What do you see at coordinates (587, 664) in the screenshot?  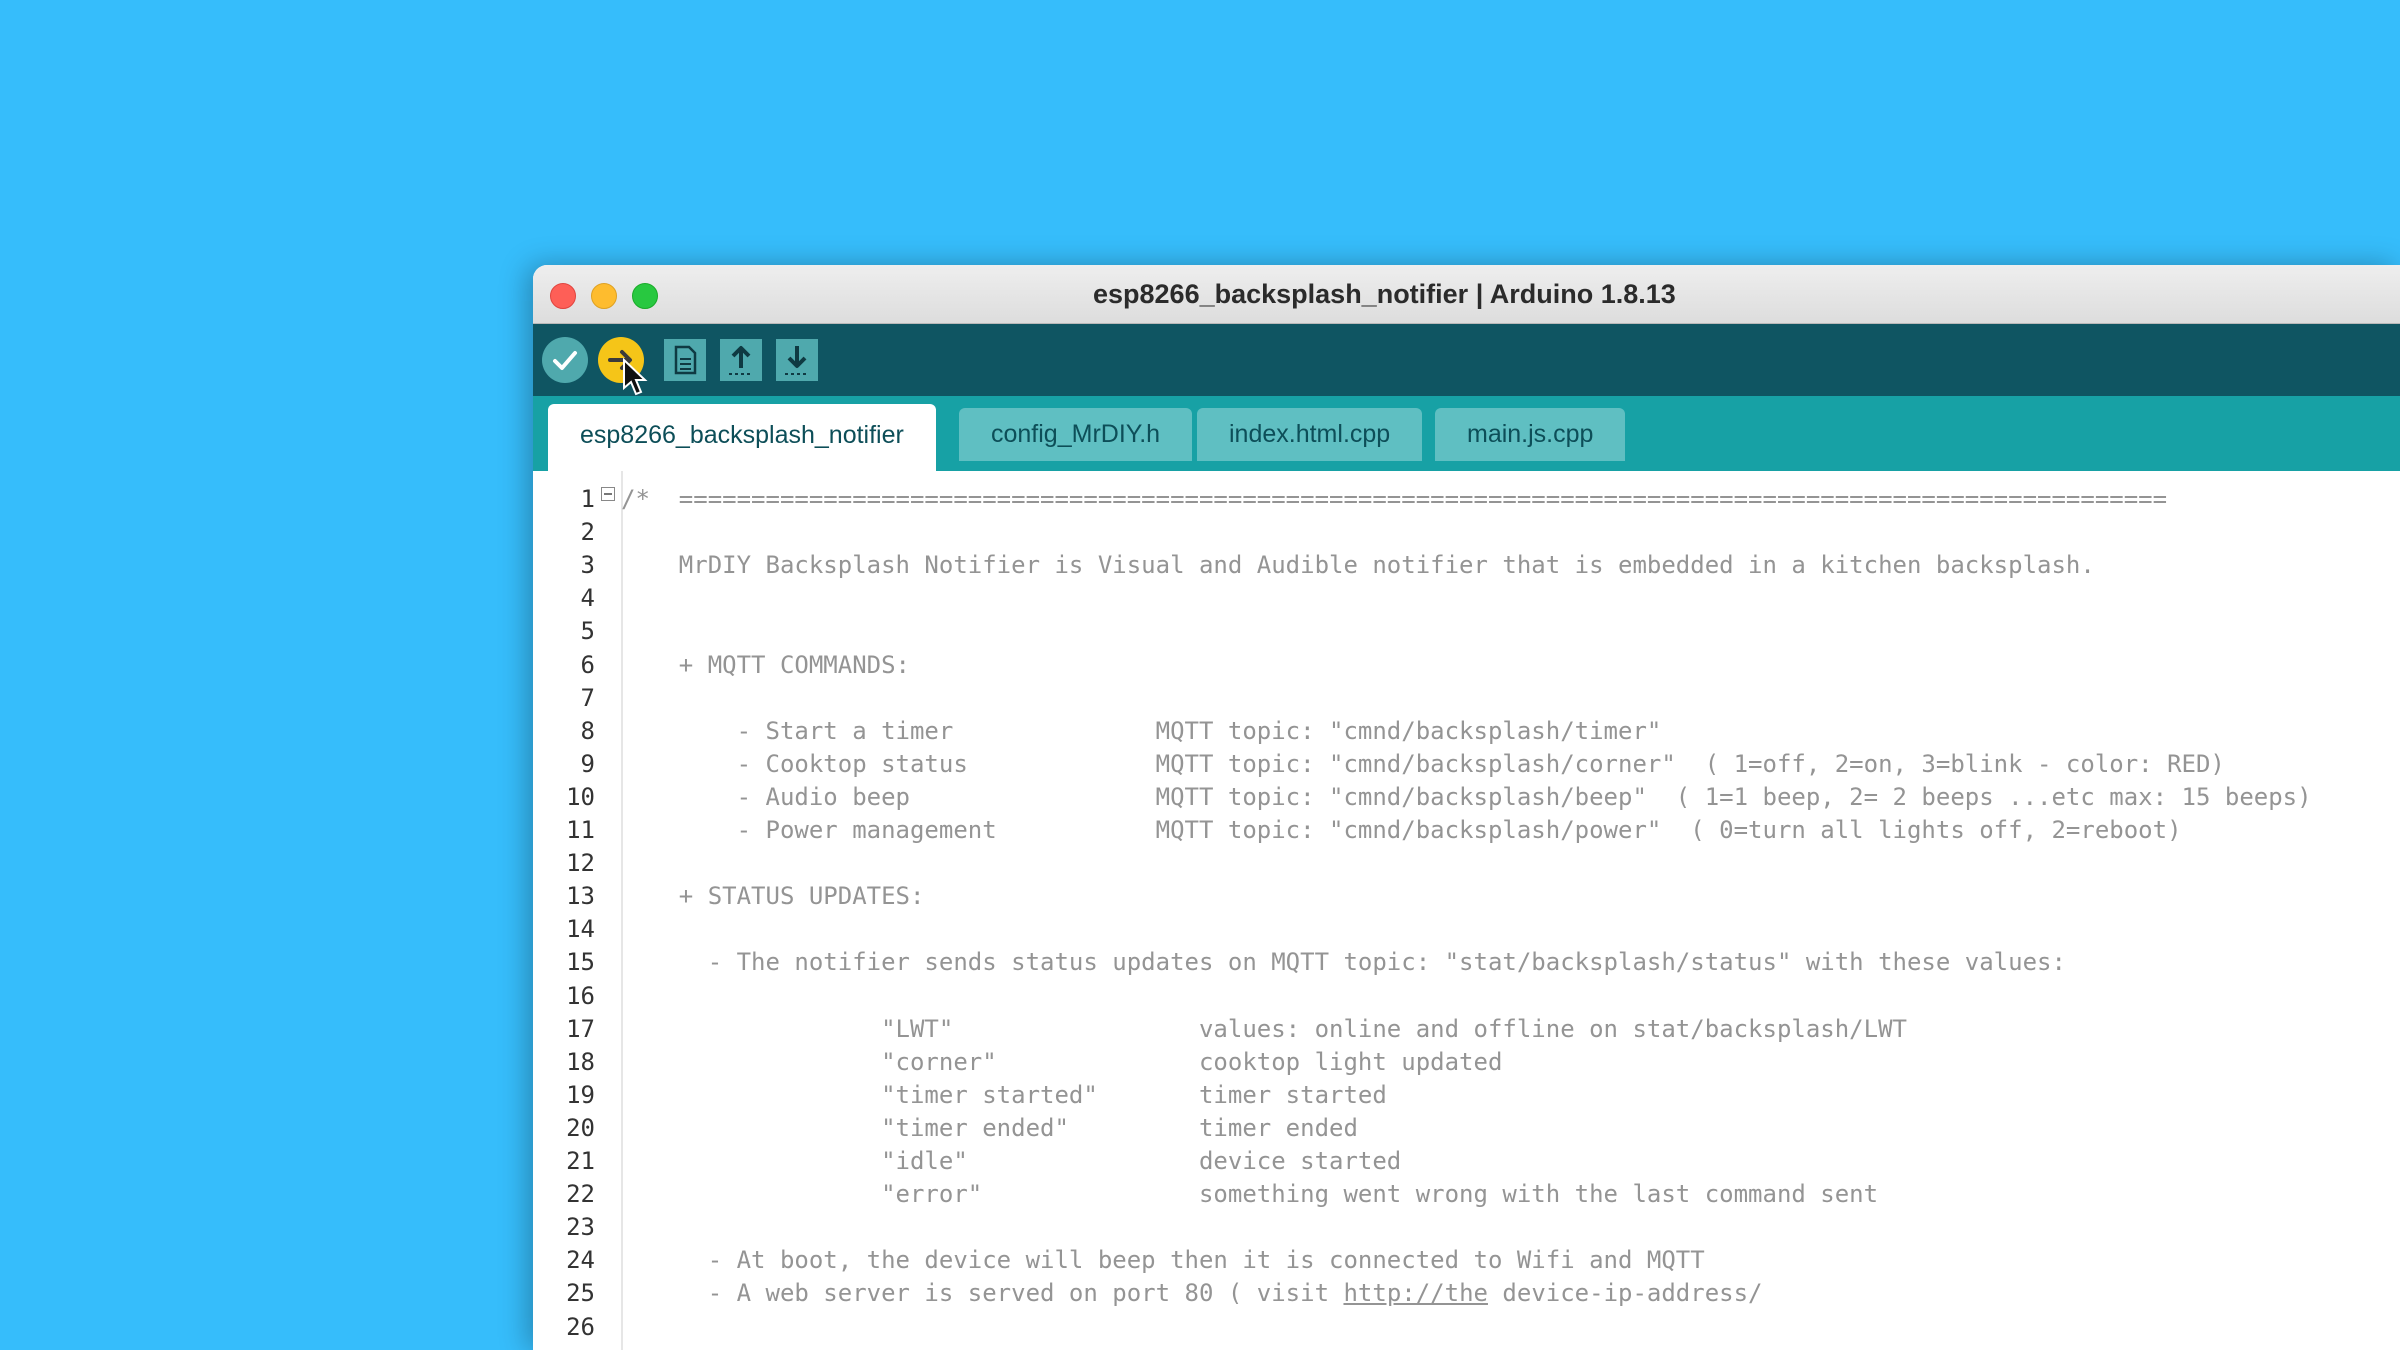 I see `line-number: 6` at bounding box center [587, 664].